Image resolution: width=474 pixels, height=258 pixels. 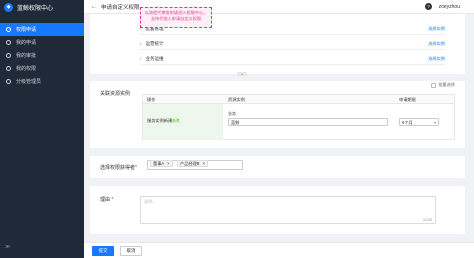 I want to click on reason-card: 理由 * 说明... 0/255, so click(x=277, y=210).